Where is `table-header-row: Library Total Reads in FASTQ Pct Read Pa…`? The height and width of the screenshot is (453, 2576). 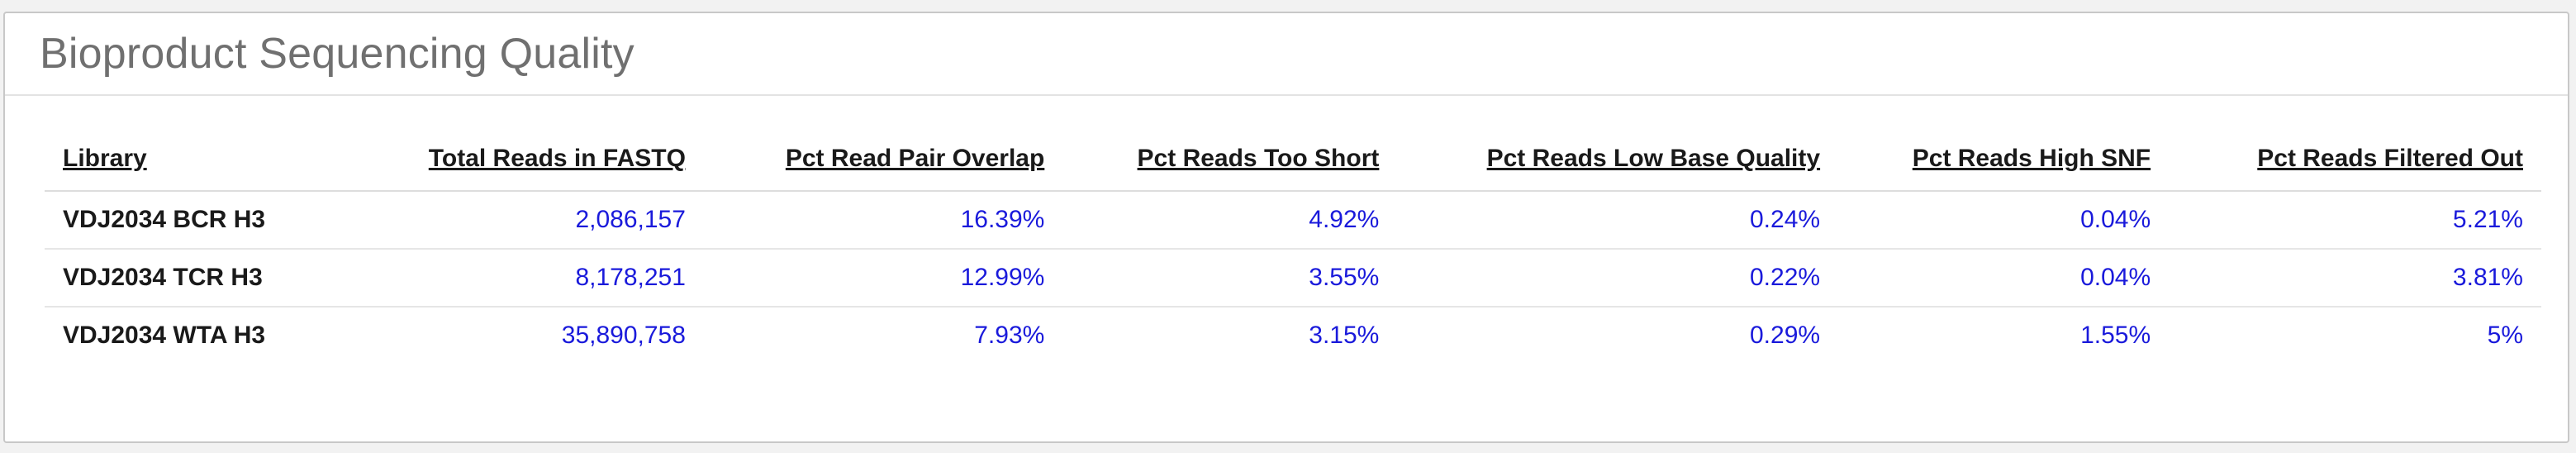 table-header-row: Library Total Reads in FASTQ Pct Read Pa… is located at coordinates (1293, 168).